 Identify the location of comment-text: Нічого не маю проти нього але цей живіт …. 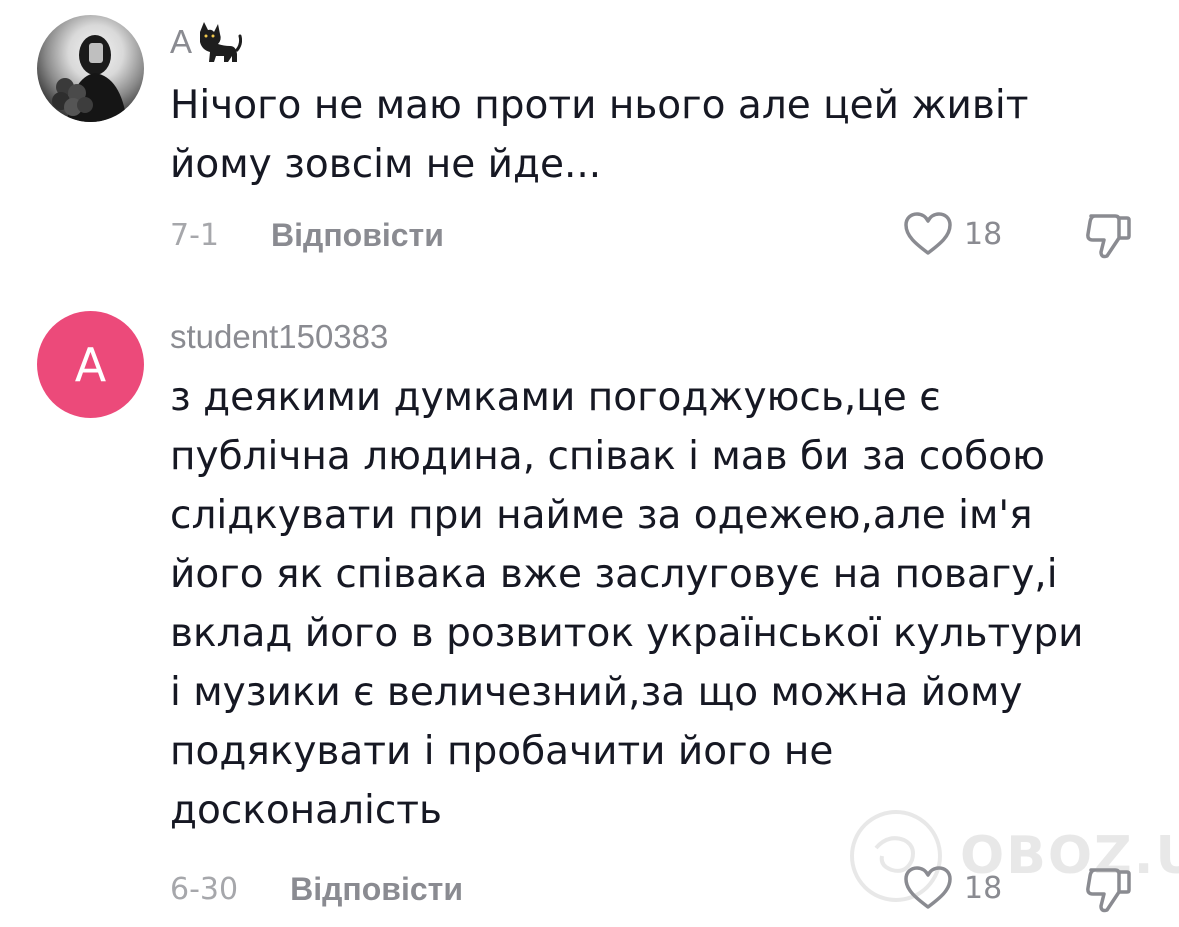
(599, 135).